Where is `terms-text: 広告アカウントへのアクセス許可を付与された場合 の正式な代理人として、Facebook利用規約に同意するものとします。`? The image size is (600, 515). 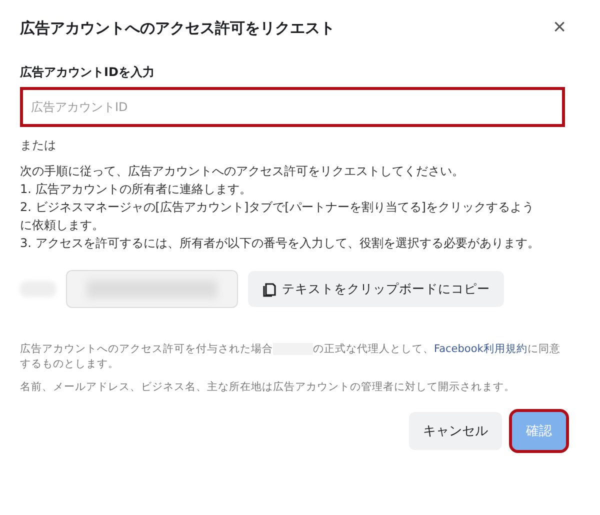
terms-text: 広告アカウントへのアクセス許可を付与された場合 の正式な代理人として、Facebook利用規約に同意するものとします。 is located at coordinates (291, 357).